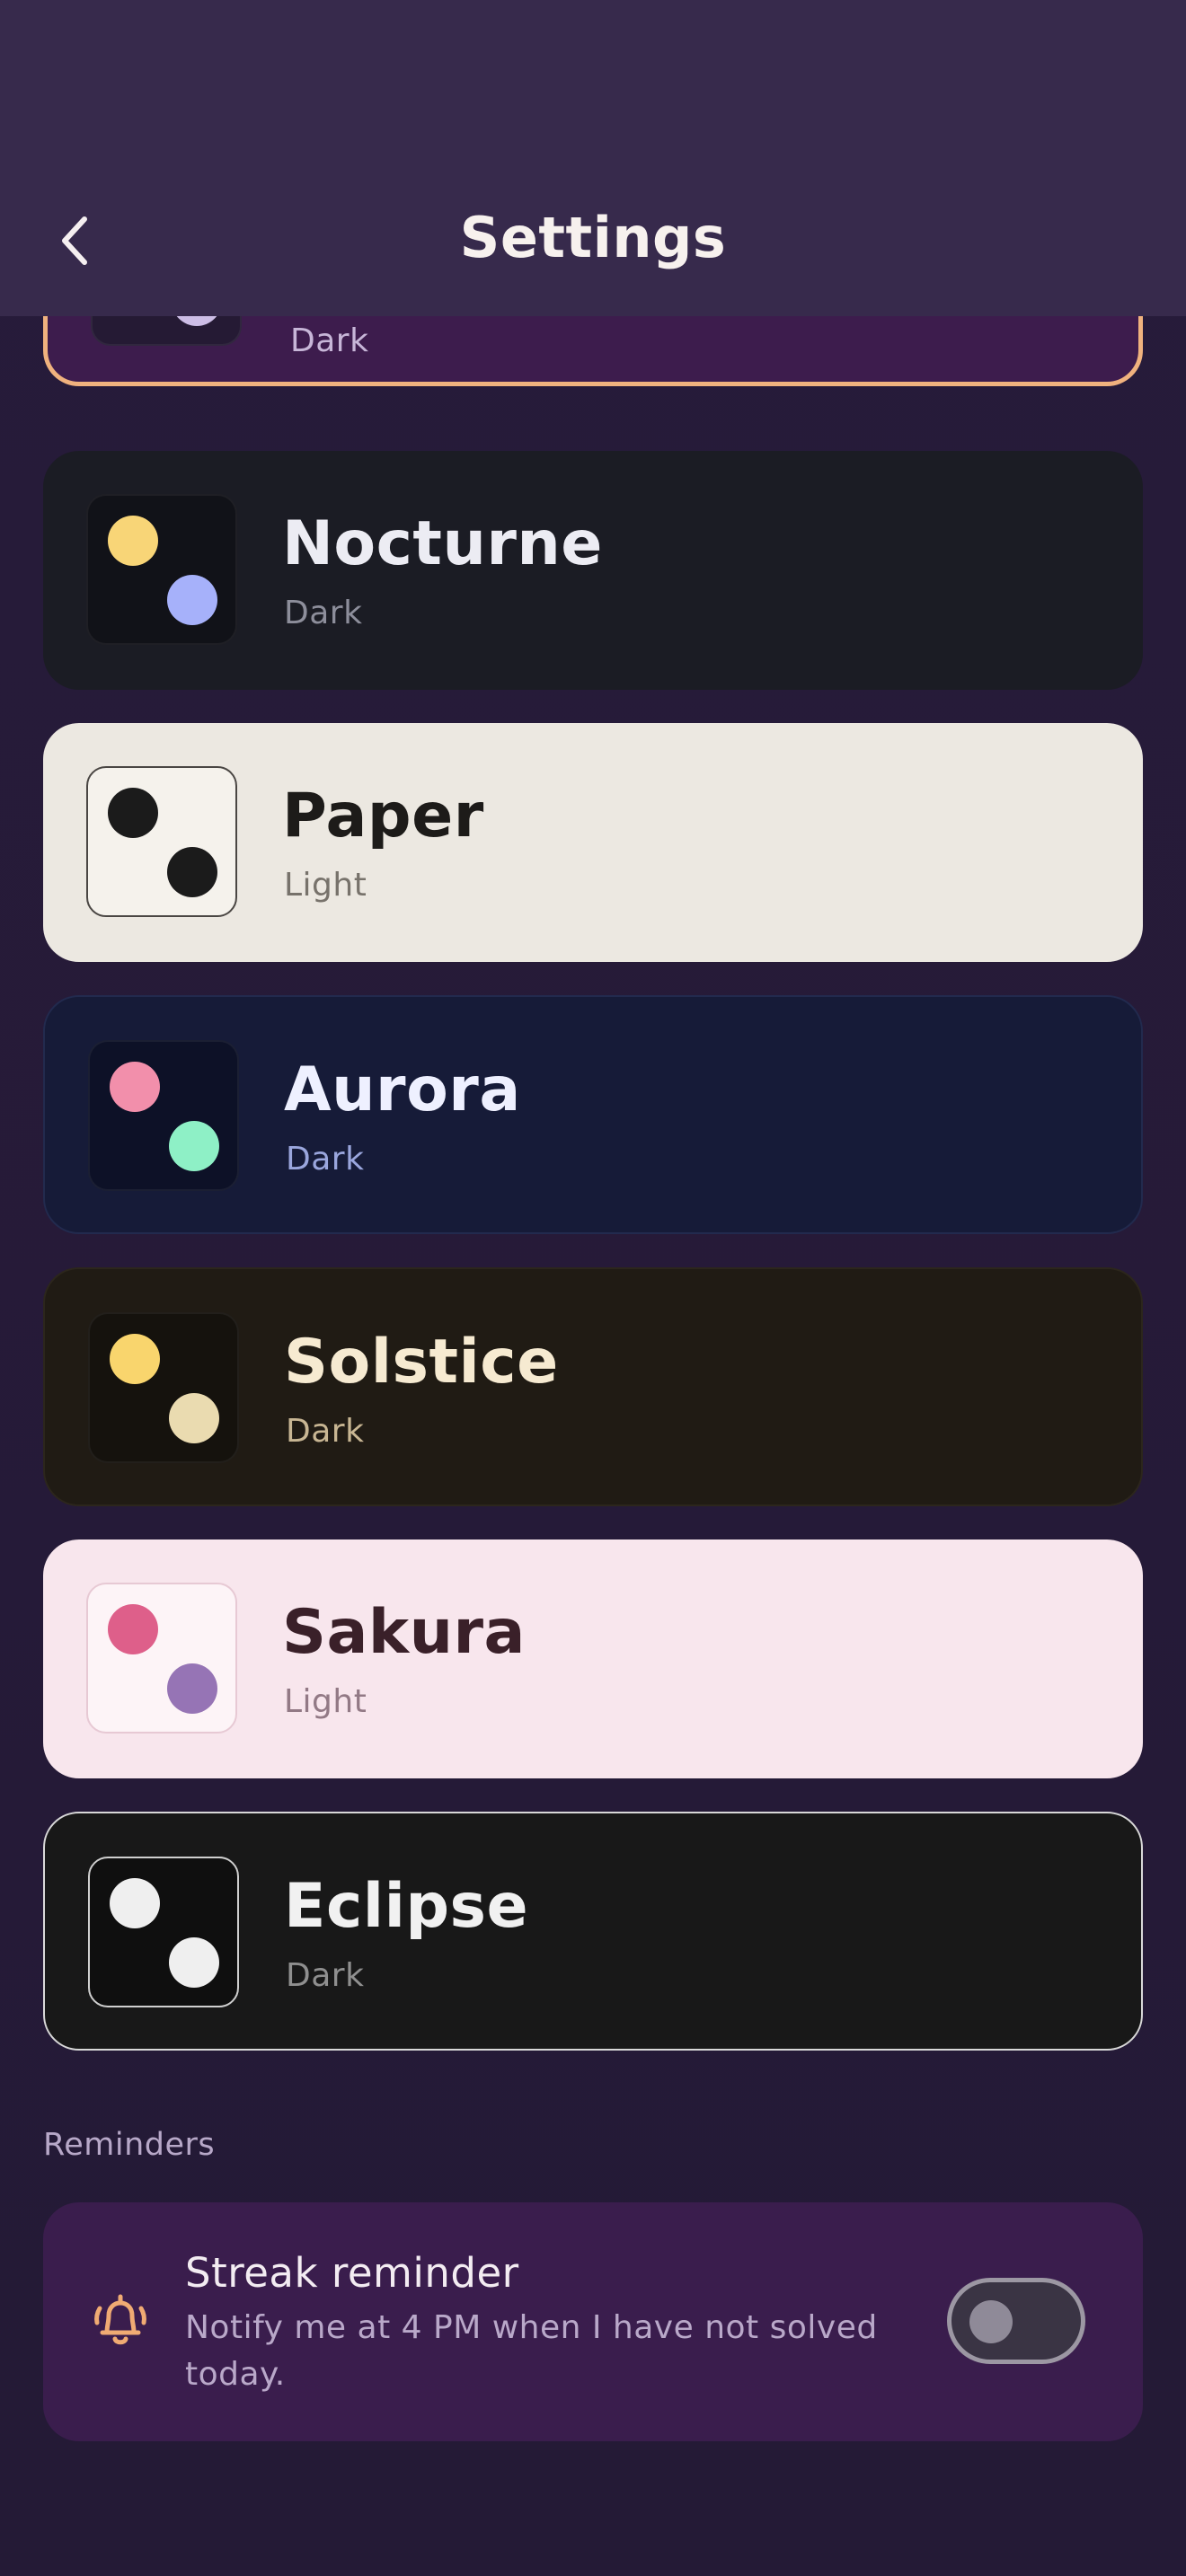 The height and width of the screenshot is (2576, 1186). I want to click on theme-card-solstice: Solstice Dark, so click(593, 1386).